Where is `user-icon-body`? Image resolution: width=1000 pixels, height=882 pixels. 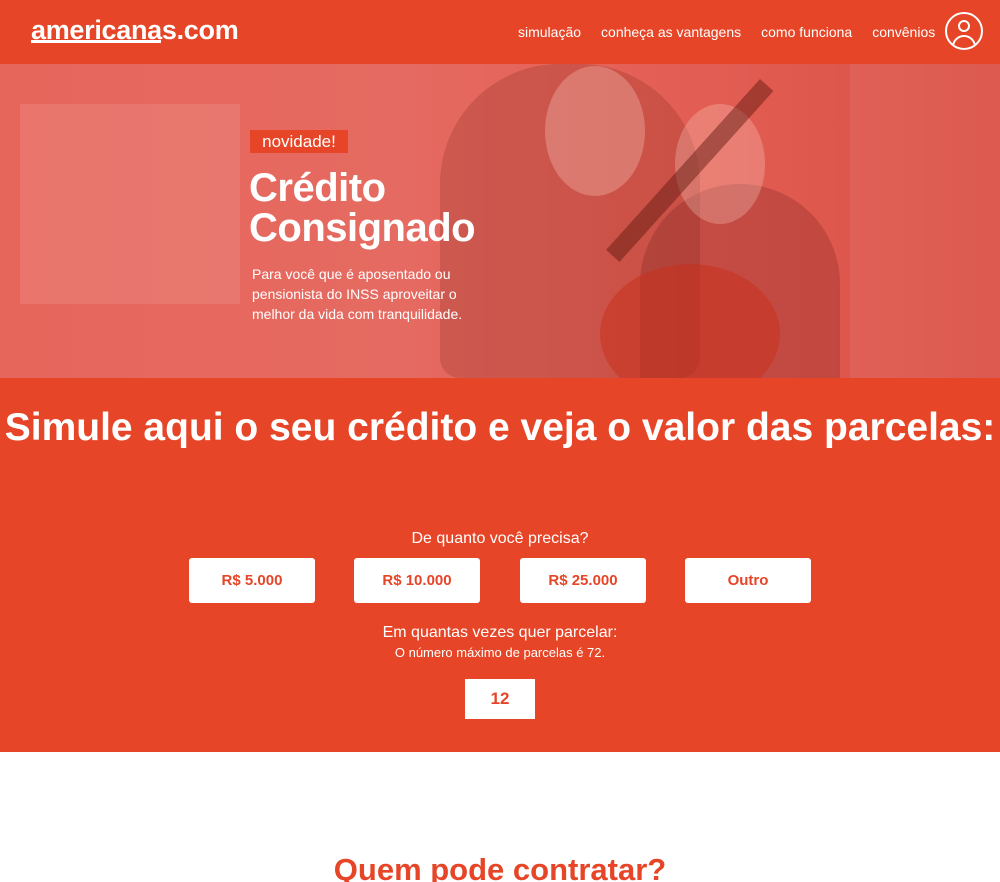
user-icon-body is located at coordinates (964, 41).